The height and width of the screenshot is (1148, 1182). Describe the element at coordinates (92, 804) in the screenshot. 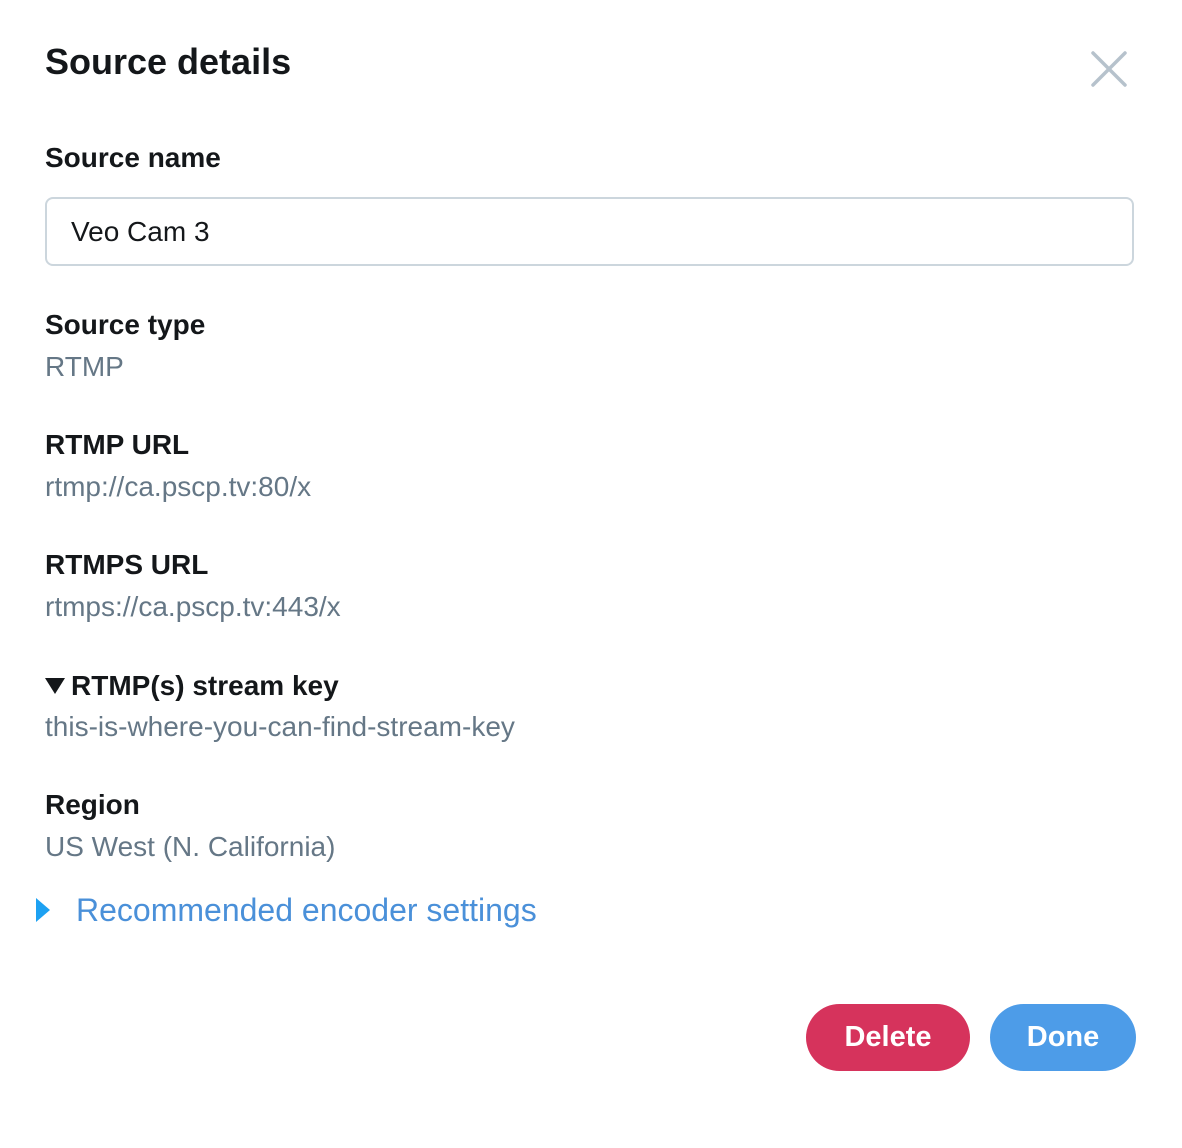

I see `region-label: Region` at that location.